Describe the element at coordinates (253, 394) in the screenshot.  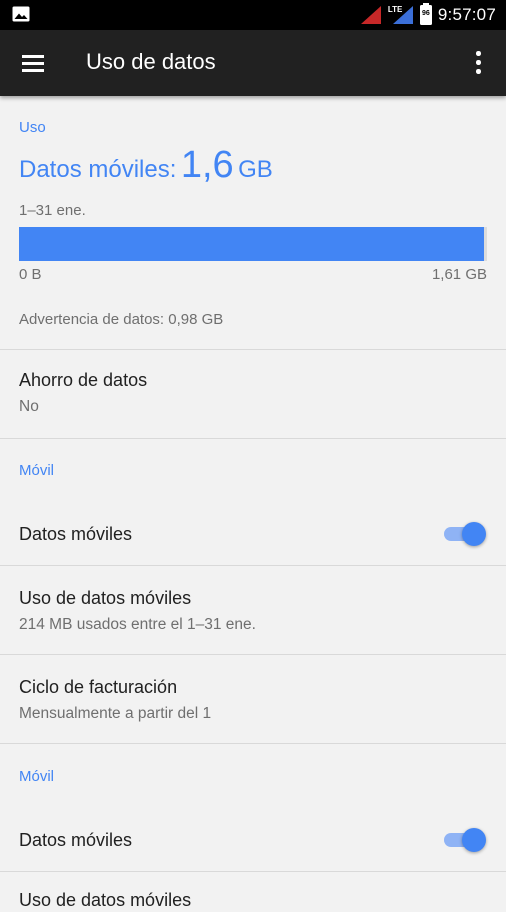
I see `data-saver-item: Ahorro de datos No` at that location.